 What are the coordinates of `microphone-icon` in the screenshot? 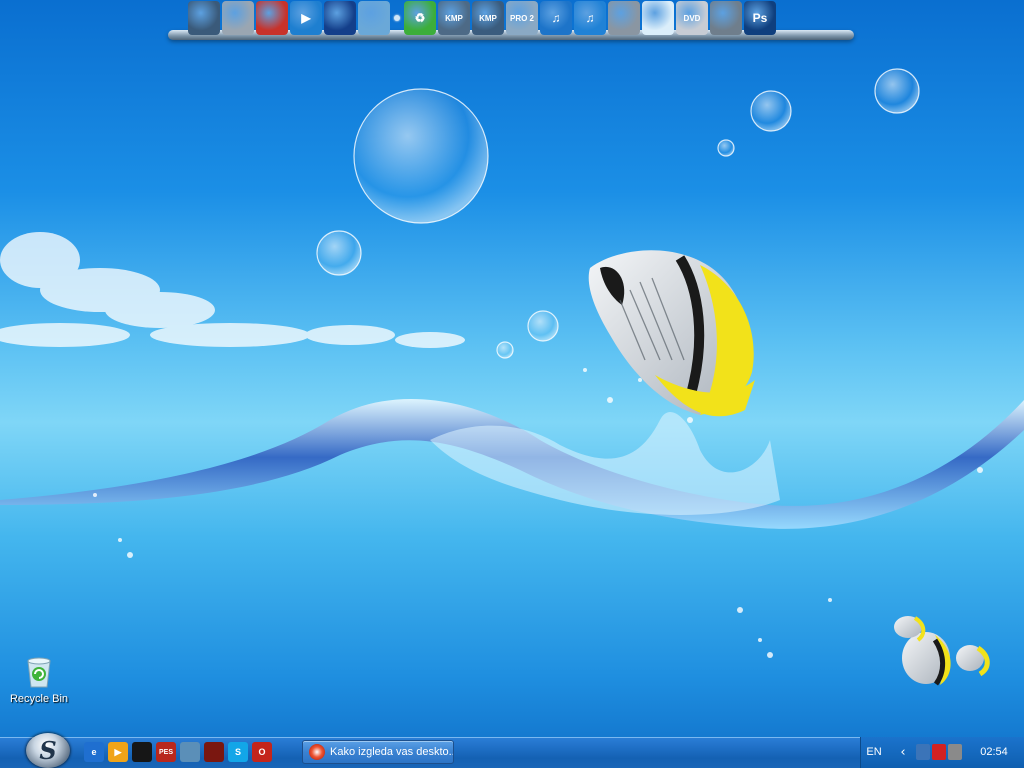 It's located at (624, 18).